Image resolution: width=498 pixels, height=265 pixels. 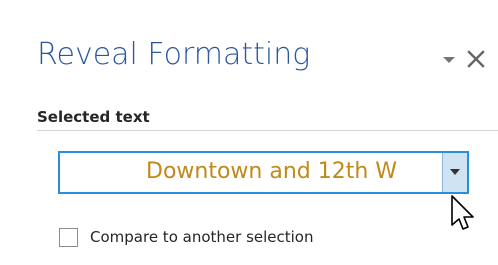 I want to click on section-divider, so click(x=267, y=130).